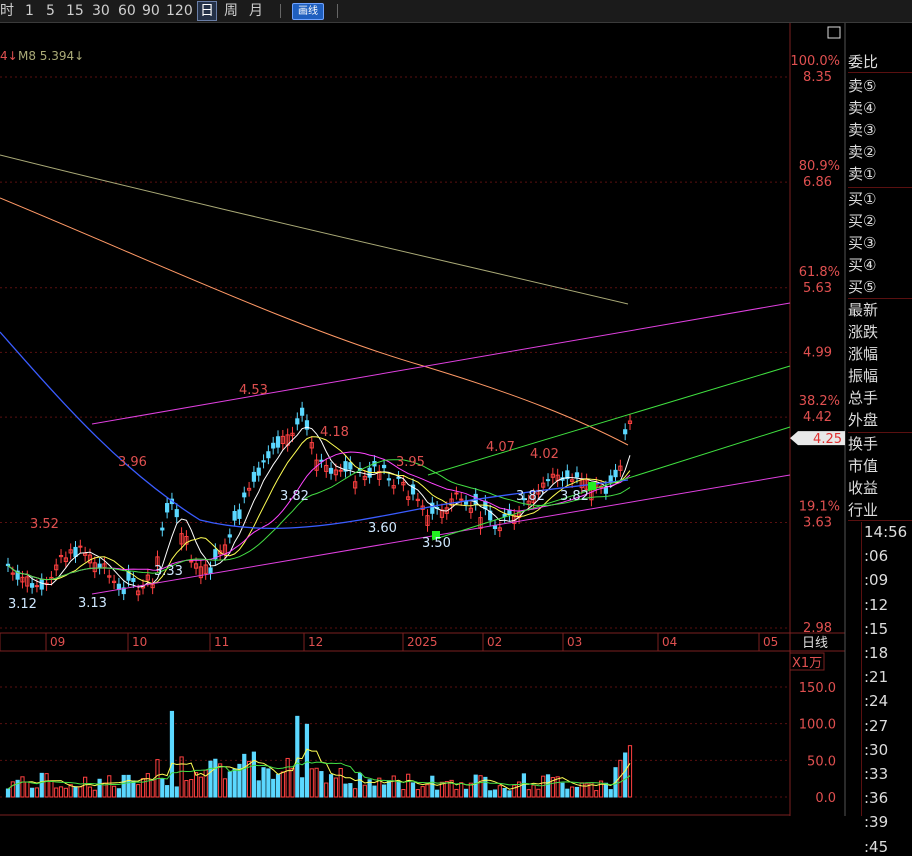  What do you see at coordinates (44, 524) in the screenshot?
I see `price-annotation: 3.52` at bounding box center [44, 524].